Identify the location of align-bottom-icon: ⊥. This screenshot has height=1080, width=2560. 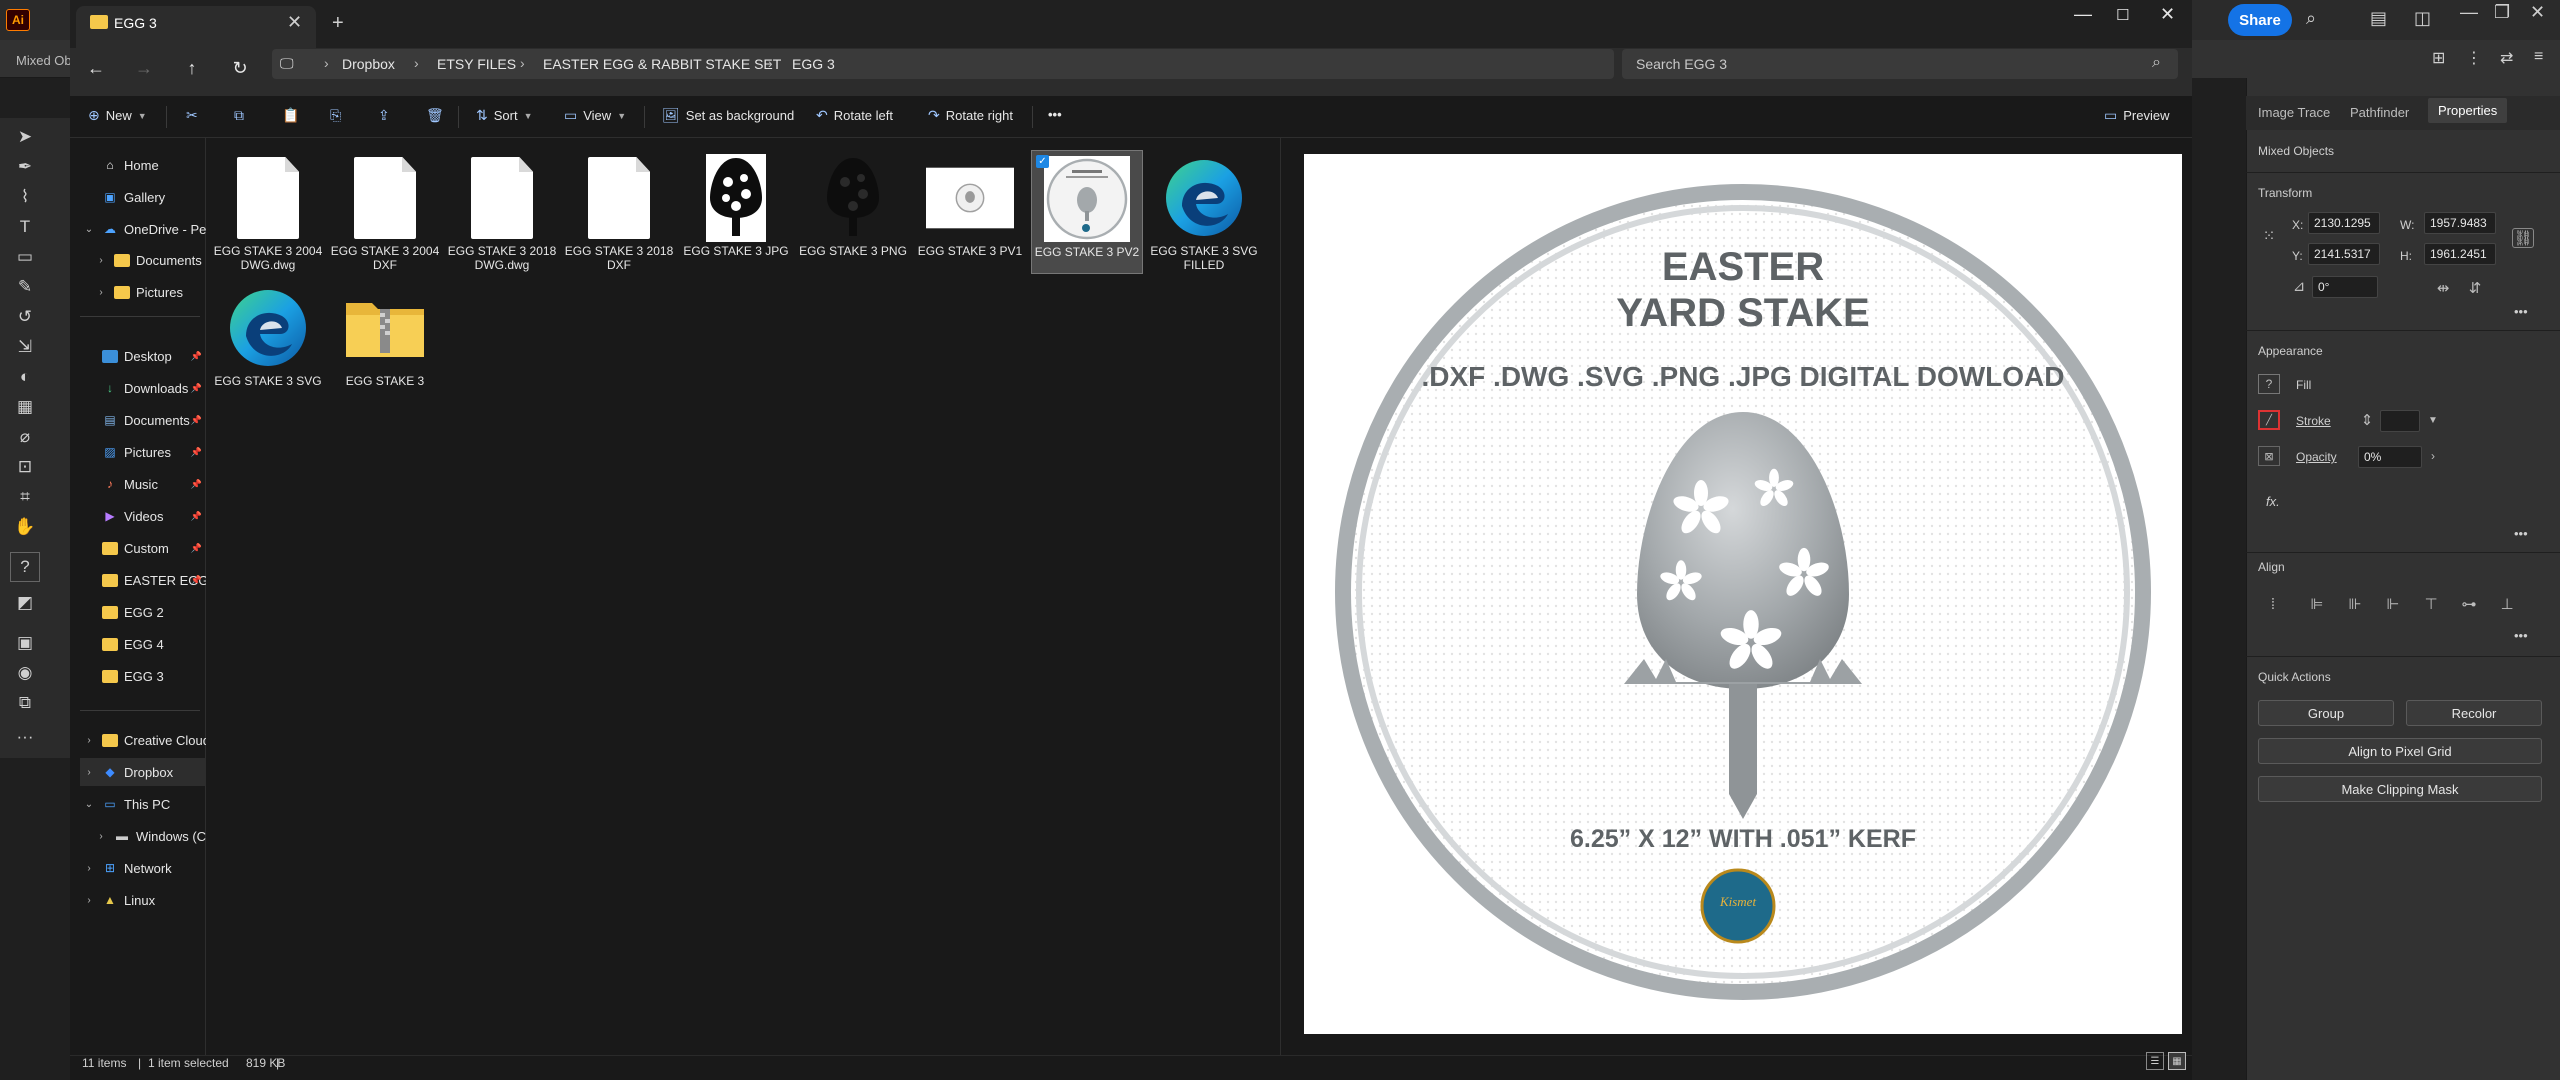
(2507, 604).